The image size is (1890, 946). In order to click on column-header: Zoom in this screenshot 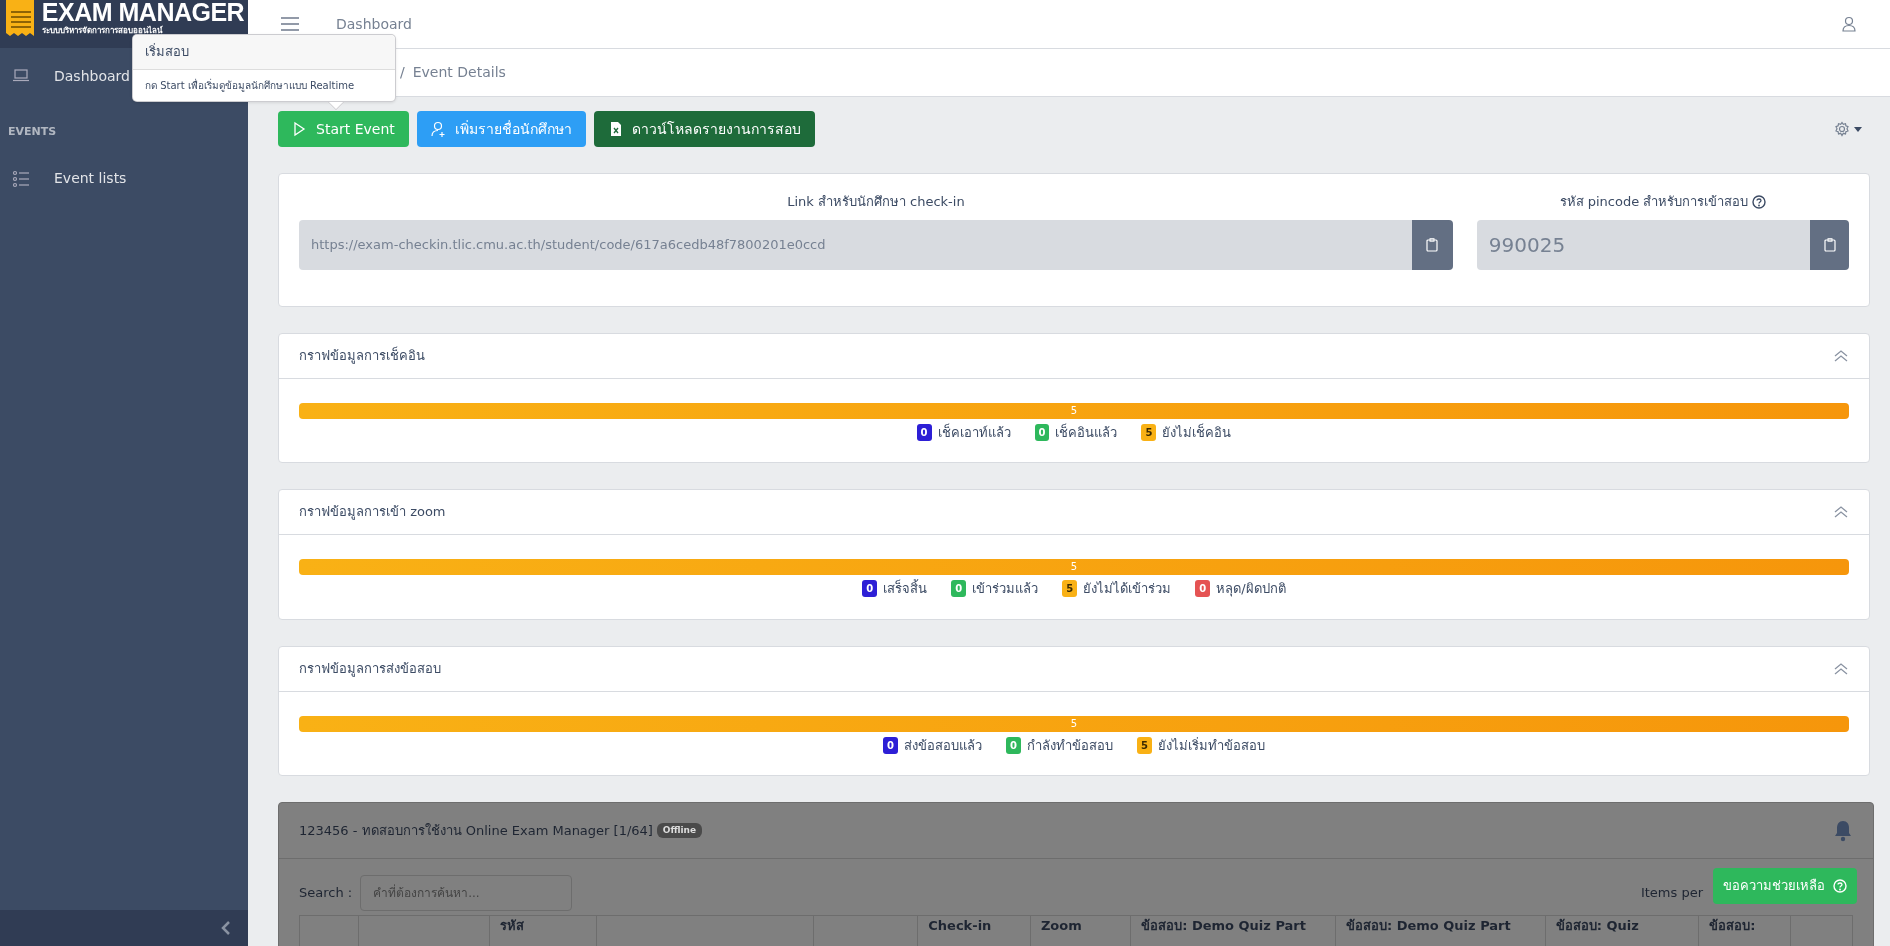, I will do `click(1061, 925)`.